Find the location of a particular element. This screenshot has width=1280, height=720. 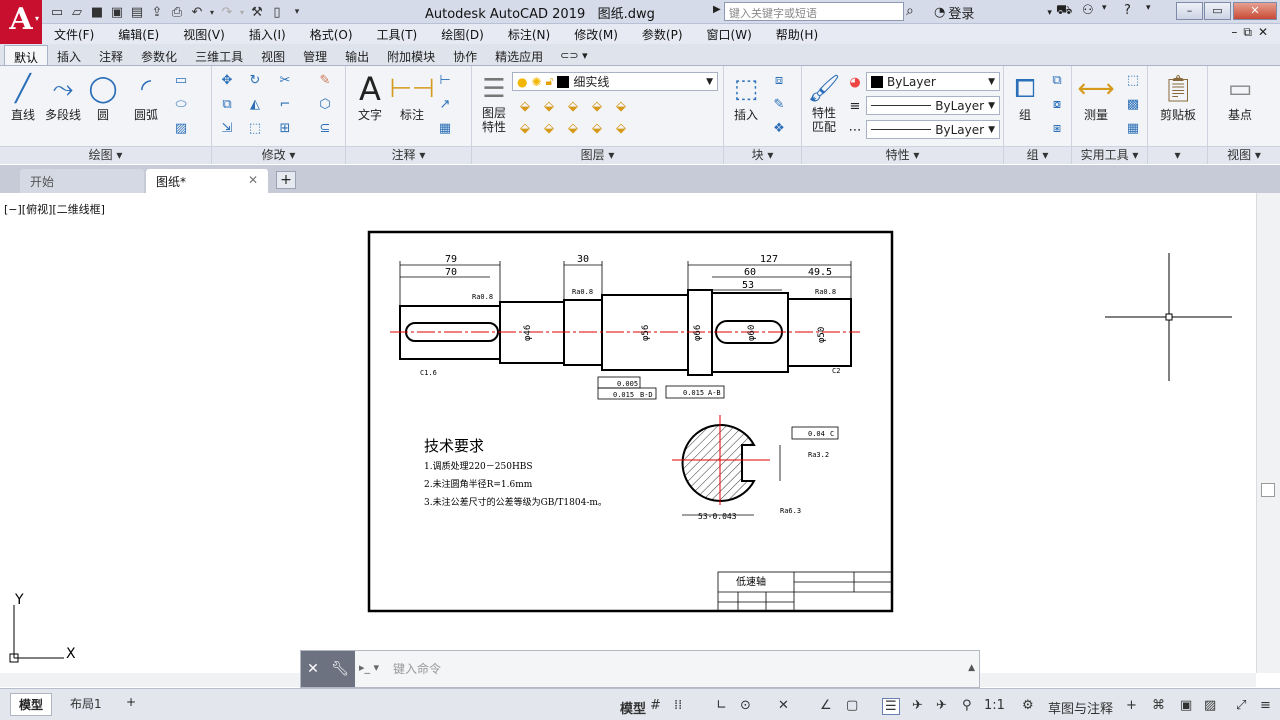

group-edit-icon: ⧇ is located at coordinates (1057, 105).